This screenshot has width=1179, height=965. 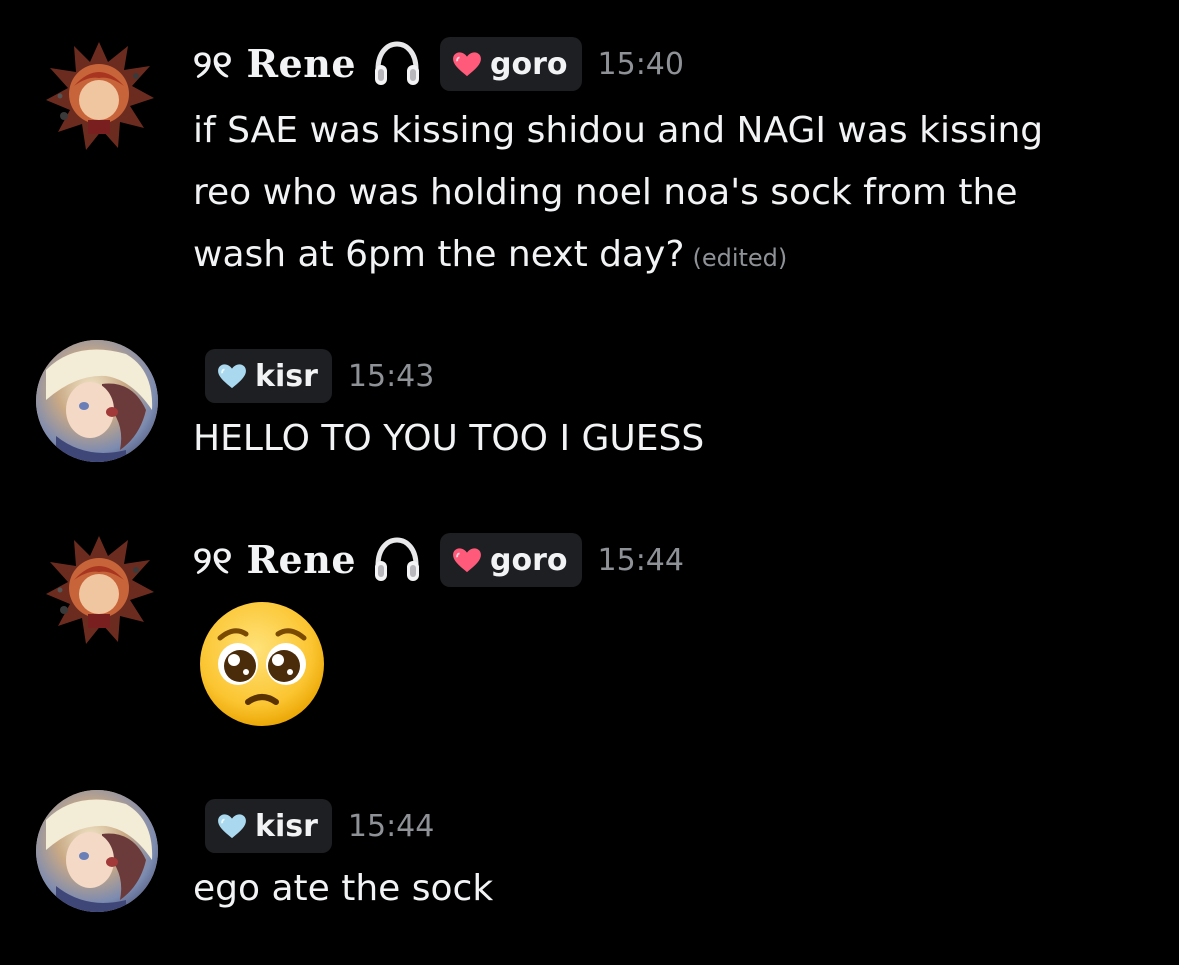 I want to click on message-header: kisr 15:44, so click(x=319, y=826).